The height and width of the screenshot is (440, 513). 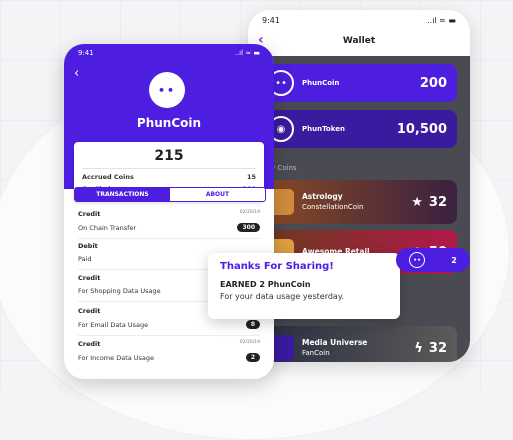 I want to click on coin-card-phuntoken: ◉ PhunToken 10,500, so click(x=357, y=129).